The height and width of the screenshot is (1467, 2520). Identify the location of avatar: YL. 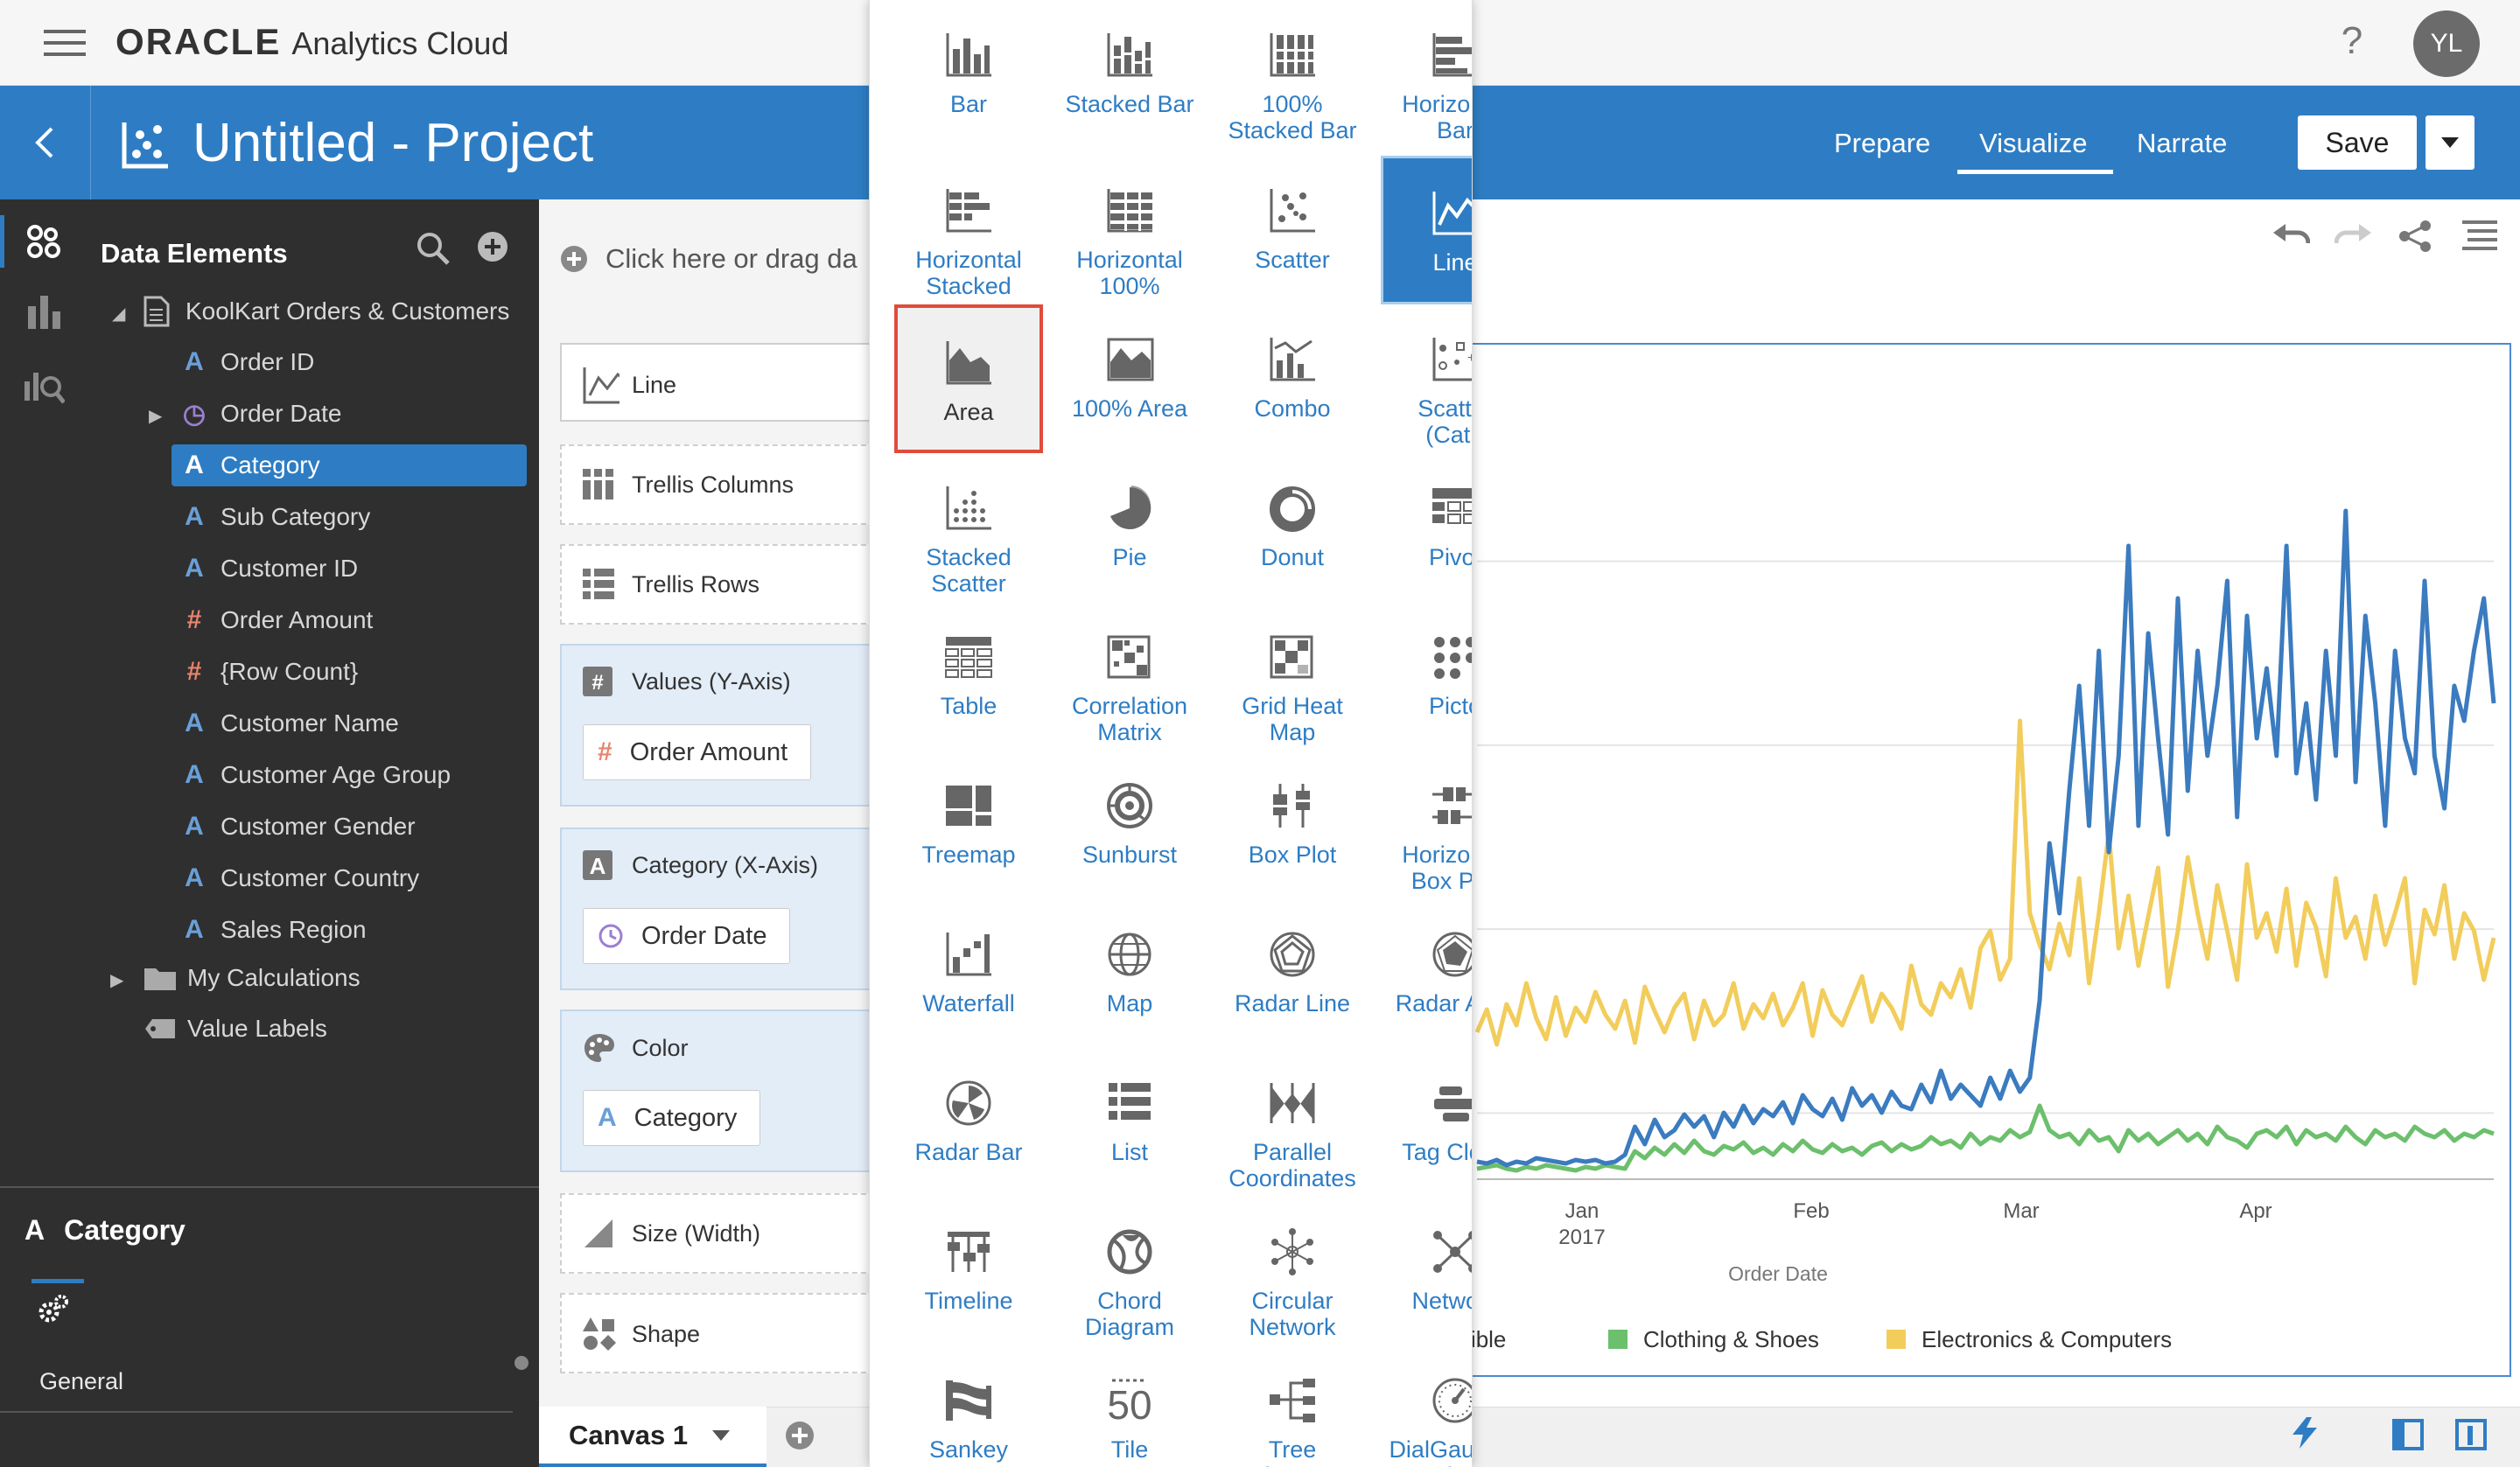
(2446, 43).